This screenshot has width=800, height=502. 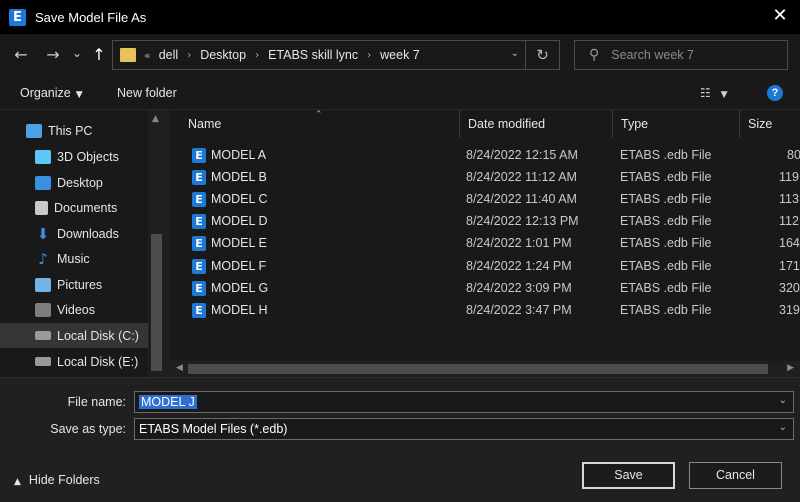 I want to click on sidebar-item-desktop: Desktop, so click(x=74, y=182).